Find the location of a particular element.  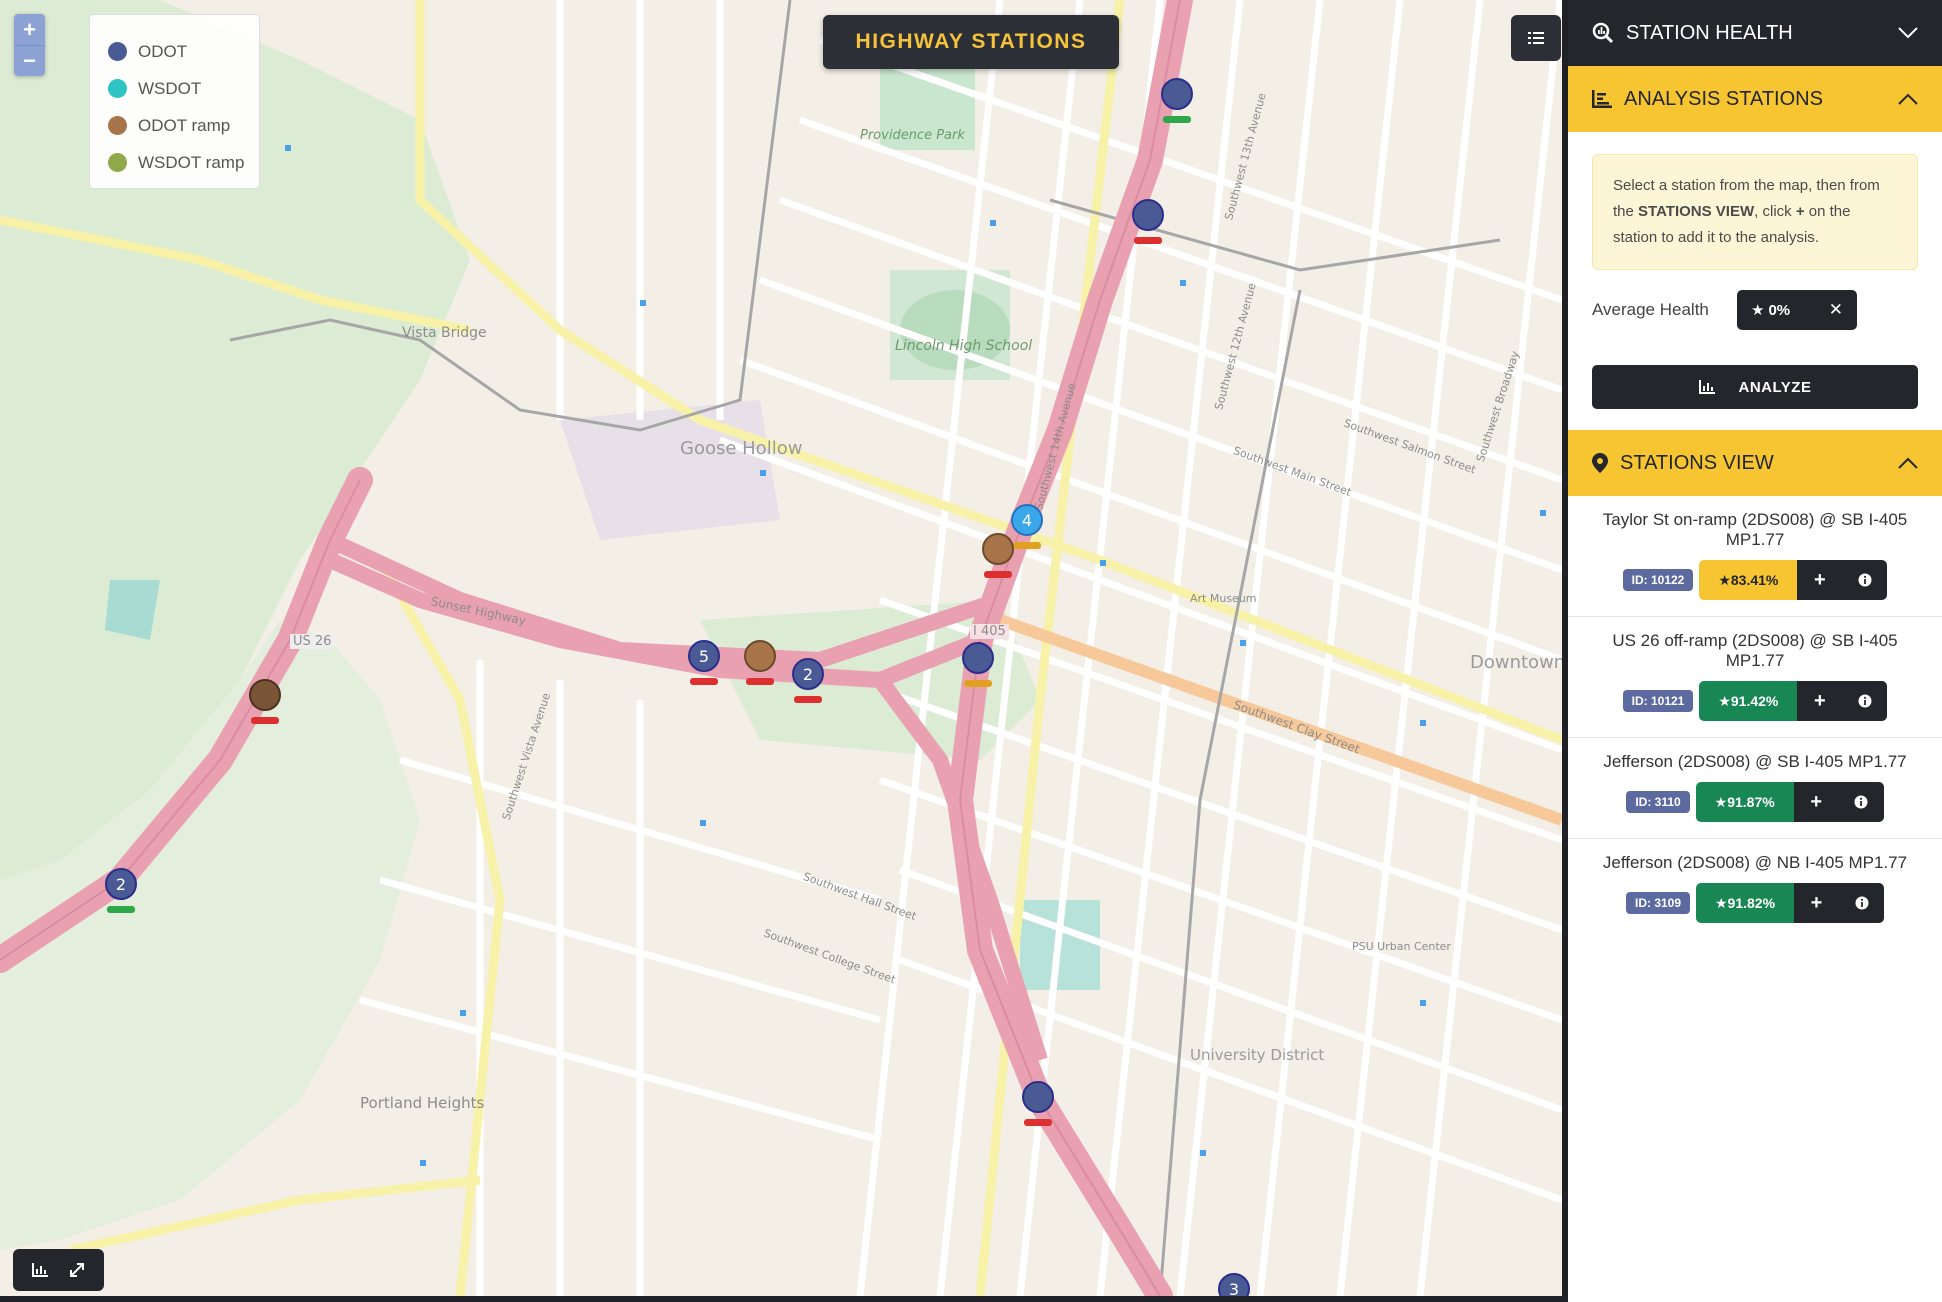

legend-item-odot-ramp: ODOT ramp is located at coordinates (183, 125).